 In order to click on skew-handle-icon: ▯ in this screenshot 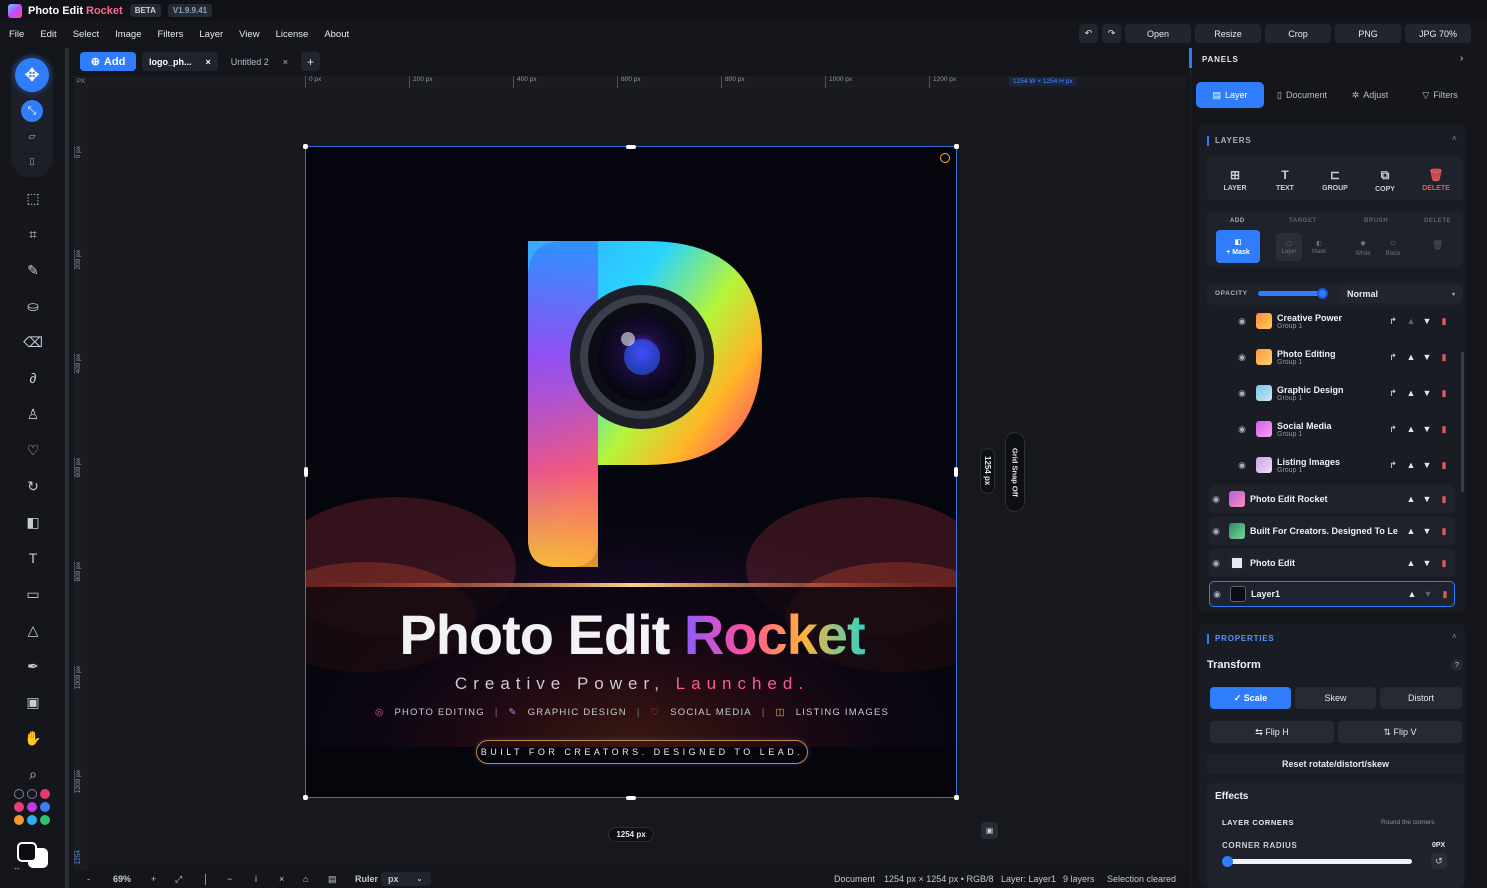, I will do `click(32, 163)`.